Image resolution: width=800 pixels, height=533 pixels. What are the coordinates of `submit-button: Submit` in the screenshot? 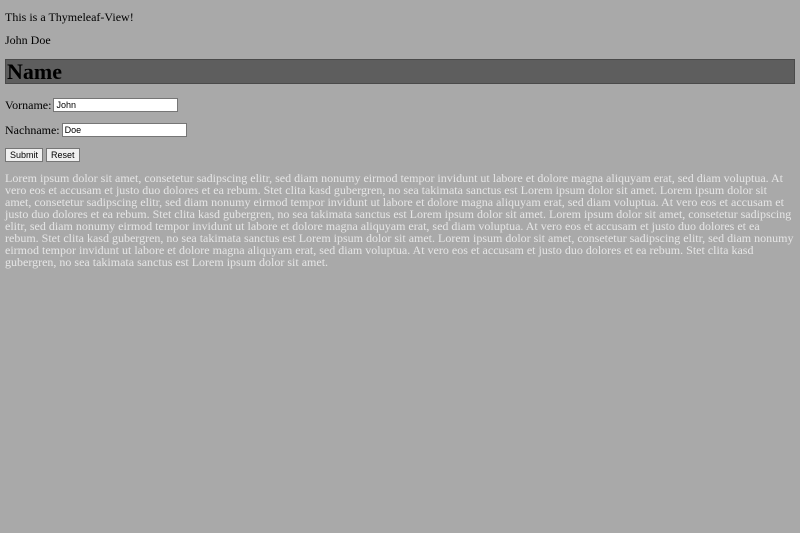 It's located at (24, 155).